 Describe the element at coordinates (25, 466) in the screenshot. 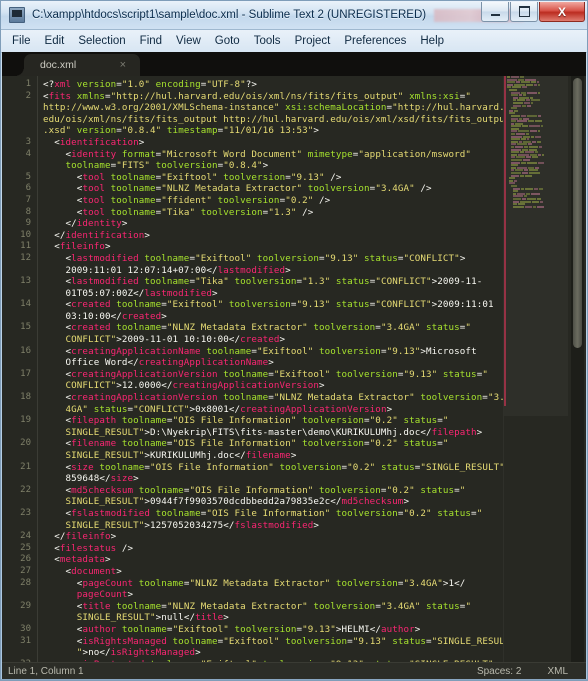

I see `line-number: 21` at that location.